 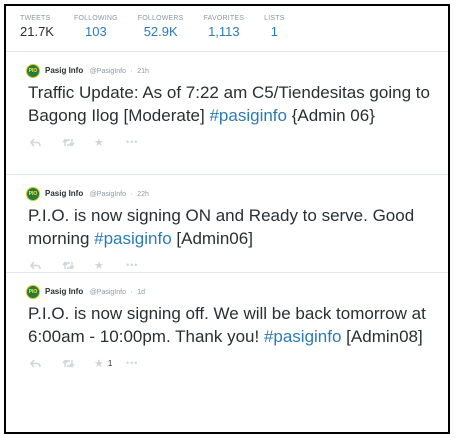 What do you see at coordinates (274, 31) in the screenshot?
I see `stat-value: 1` at bounding box center [274, 31].